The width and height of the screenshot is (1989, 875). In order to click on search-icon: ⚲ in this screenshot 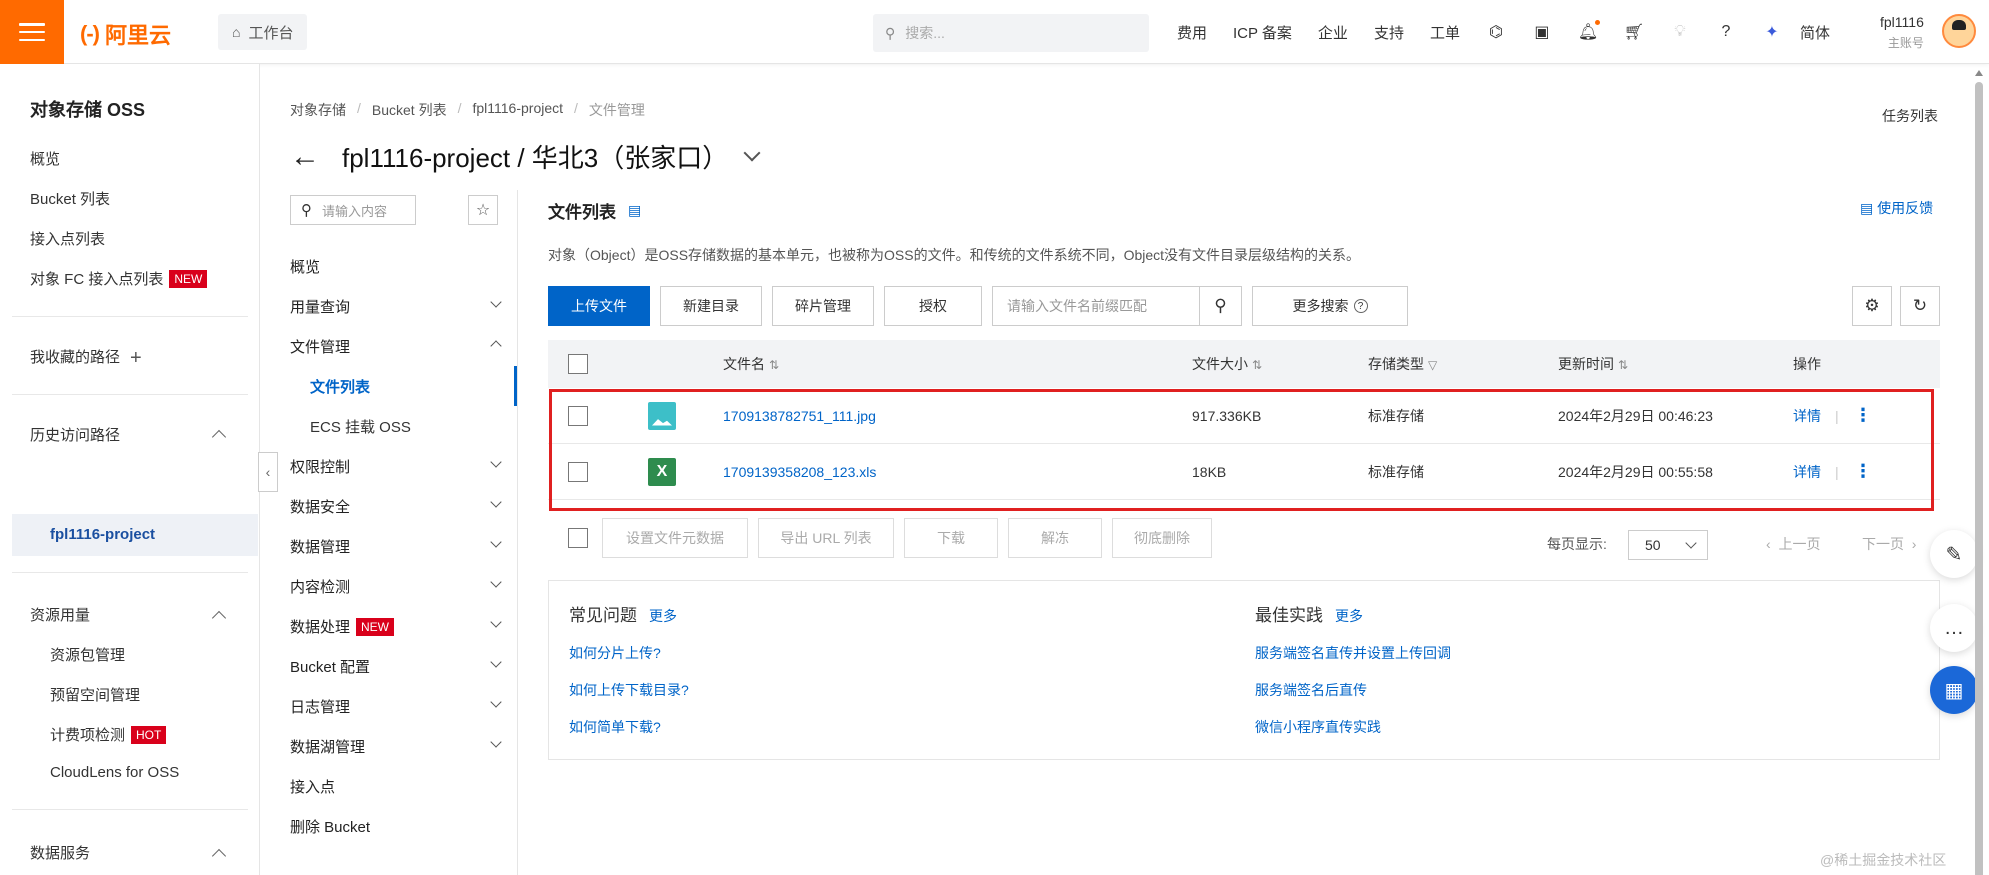, I will do `click(1221, 306)`.